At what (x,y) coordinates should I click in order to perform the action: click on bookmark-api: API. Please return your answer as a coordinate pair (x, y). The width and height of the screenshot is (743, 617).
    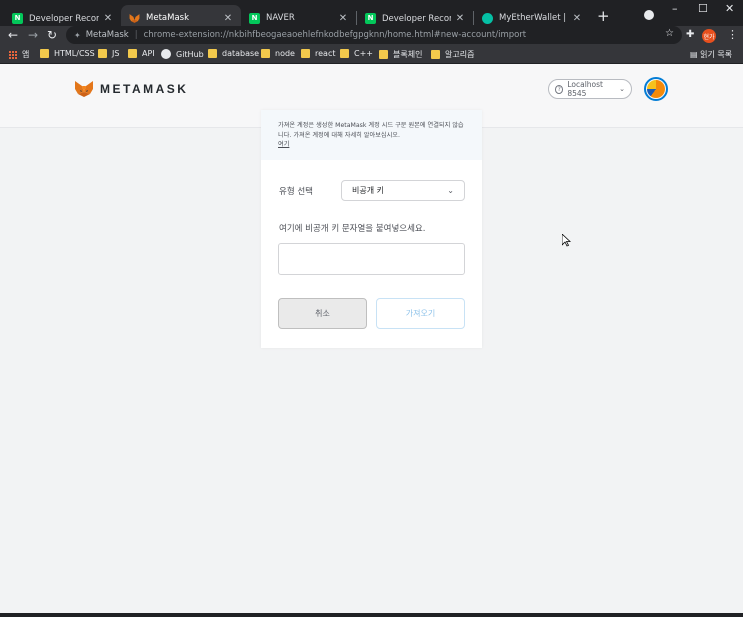
    Looking at the image, I should click on (141, 53).